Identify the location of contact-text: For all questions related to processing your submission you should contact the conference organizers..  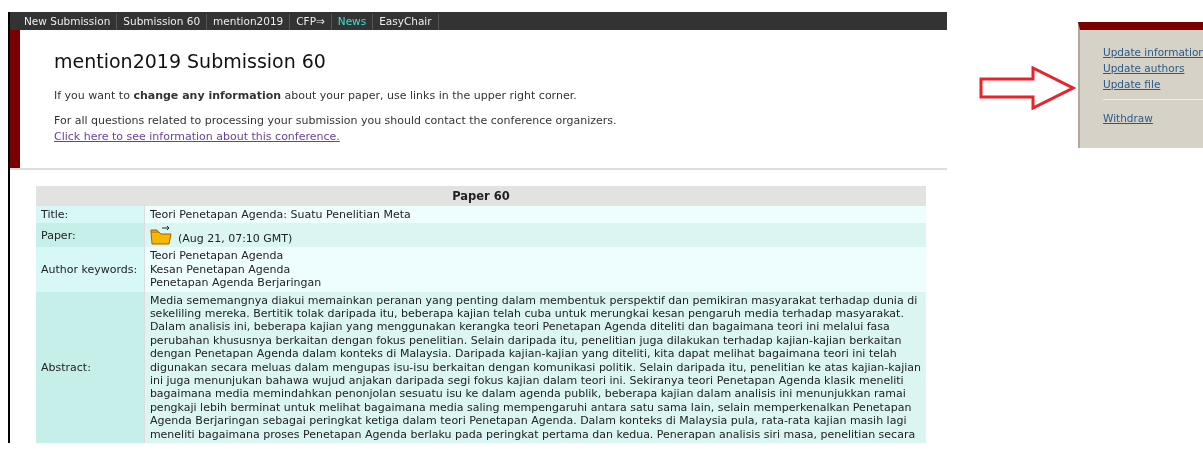
(335, 120).